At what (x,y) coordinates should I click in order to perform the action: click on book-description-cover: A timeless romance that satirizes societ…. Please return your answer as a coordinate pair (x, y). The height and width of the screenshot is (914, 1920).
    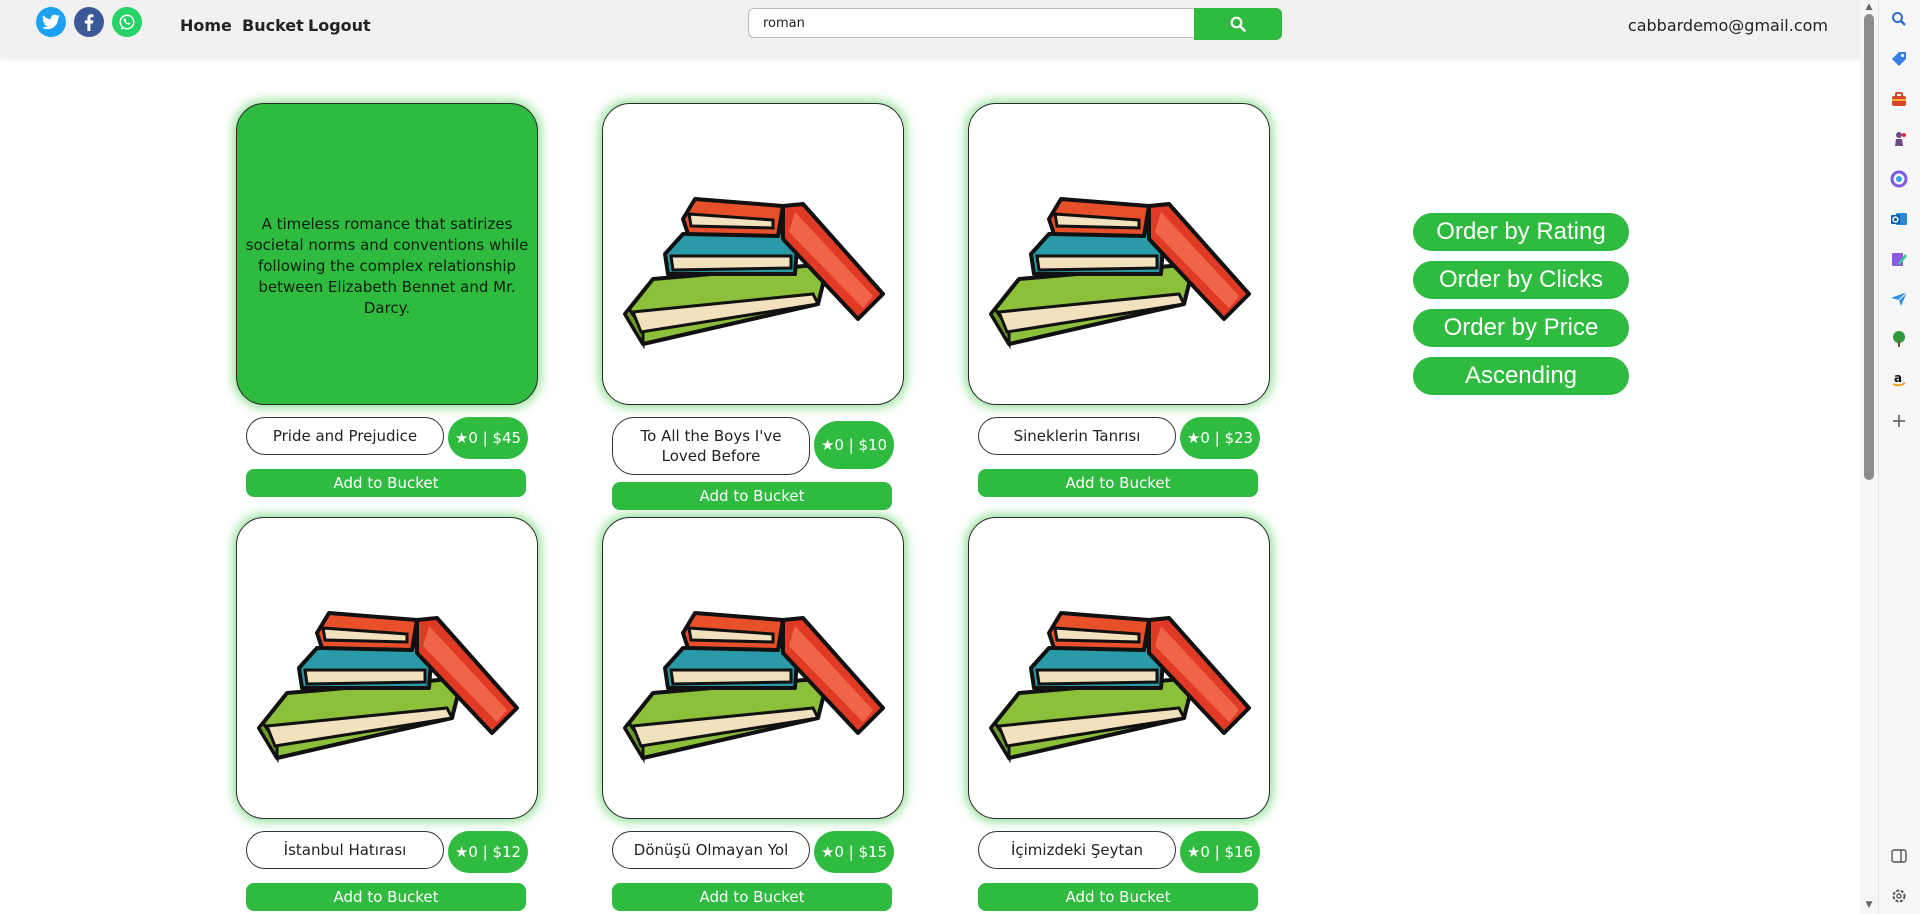
    Looking at the image, I should click on (387, 254).